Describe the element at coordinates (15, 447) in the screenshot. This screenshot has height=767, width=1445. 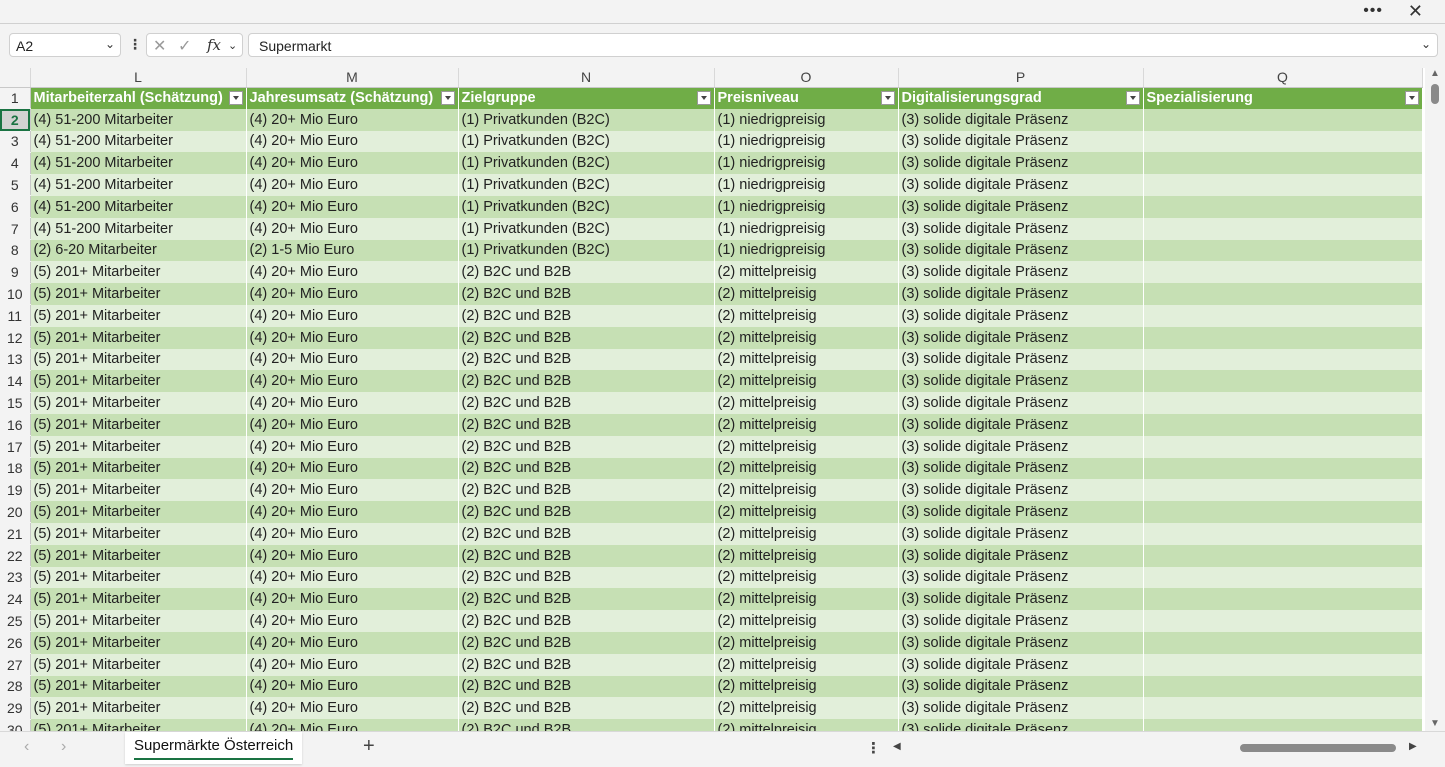
I see `row-number: 17` at that location.